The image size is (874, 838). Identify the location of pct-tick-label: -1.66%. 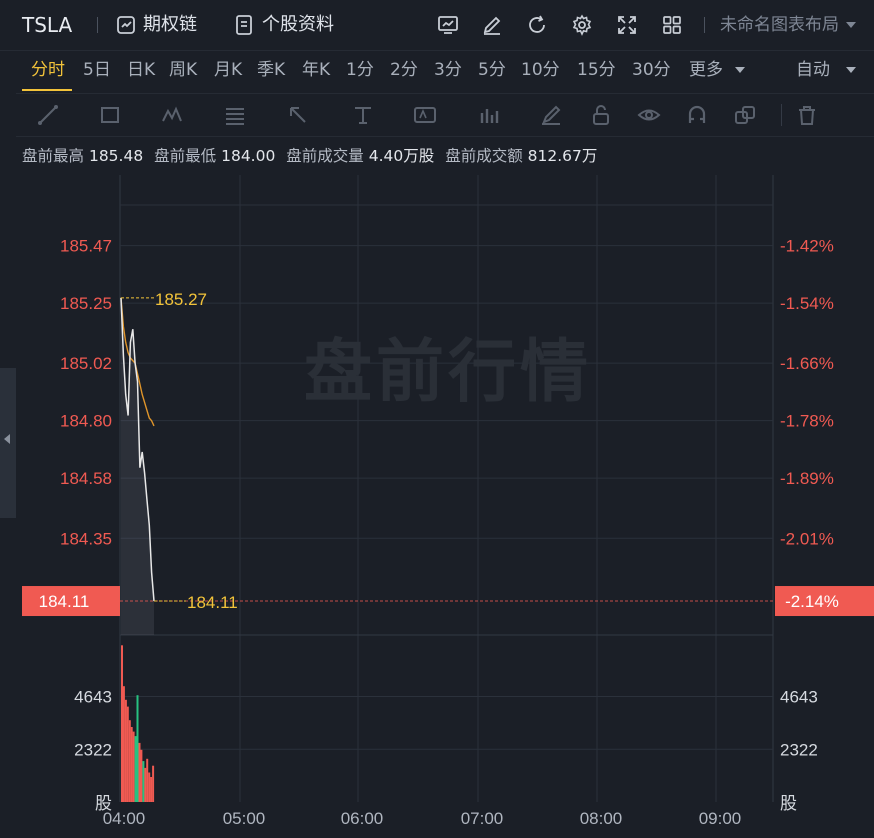
(807, 363).